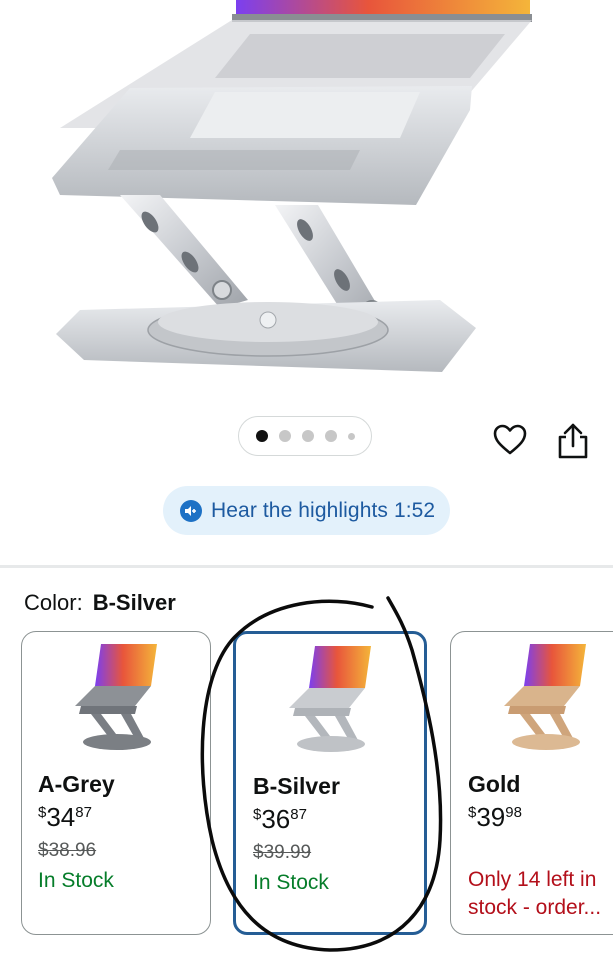 The image size is (613, 960). What do you see at coordinates (306, 566) in the screenshot?
I see `section-divider` at bounding box center [306, 566].